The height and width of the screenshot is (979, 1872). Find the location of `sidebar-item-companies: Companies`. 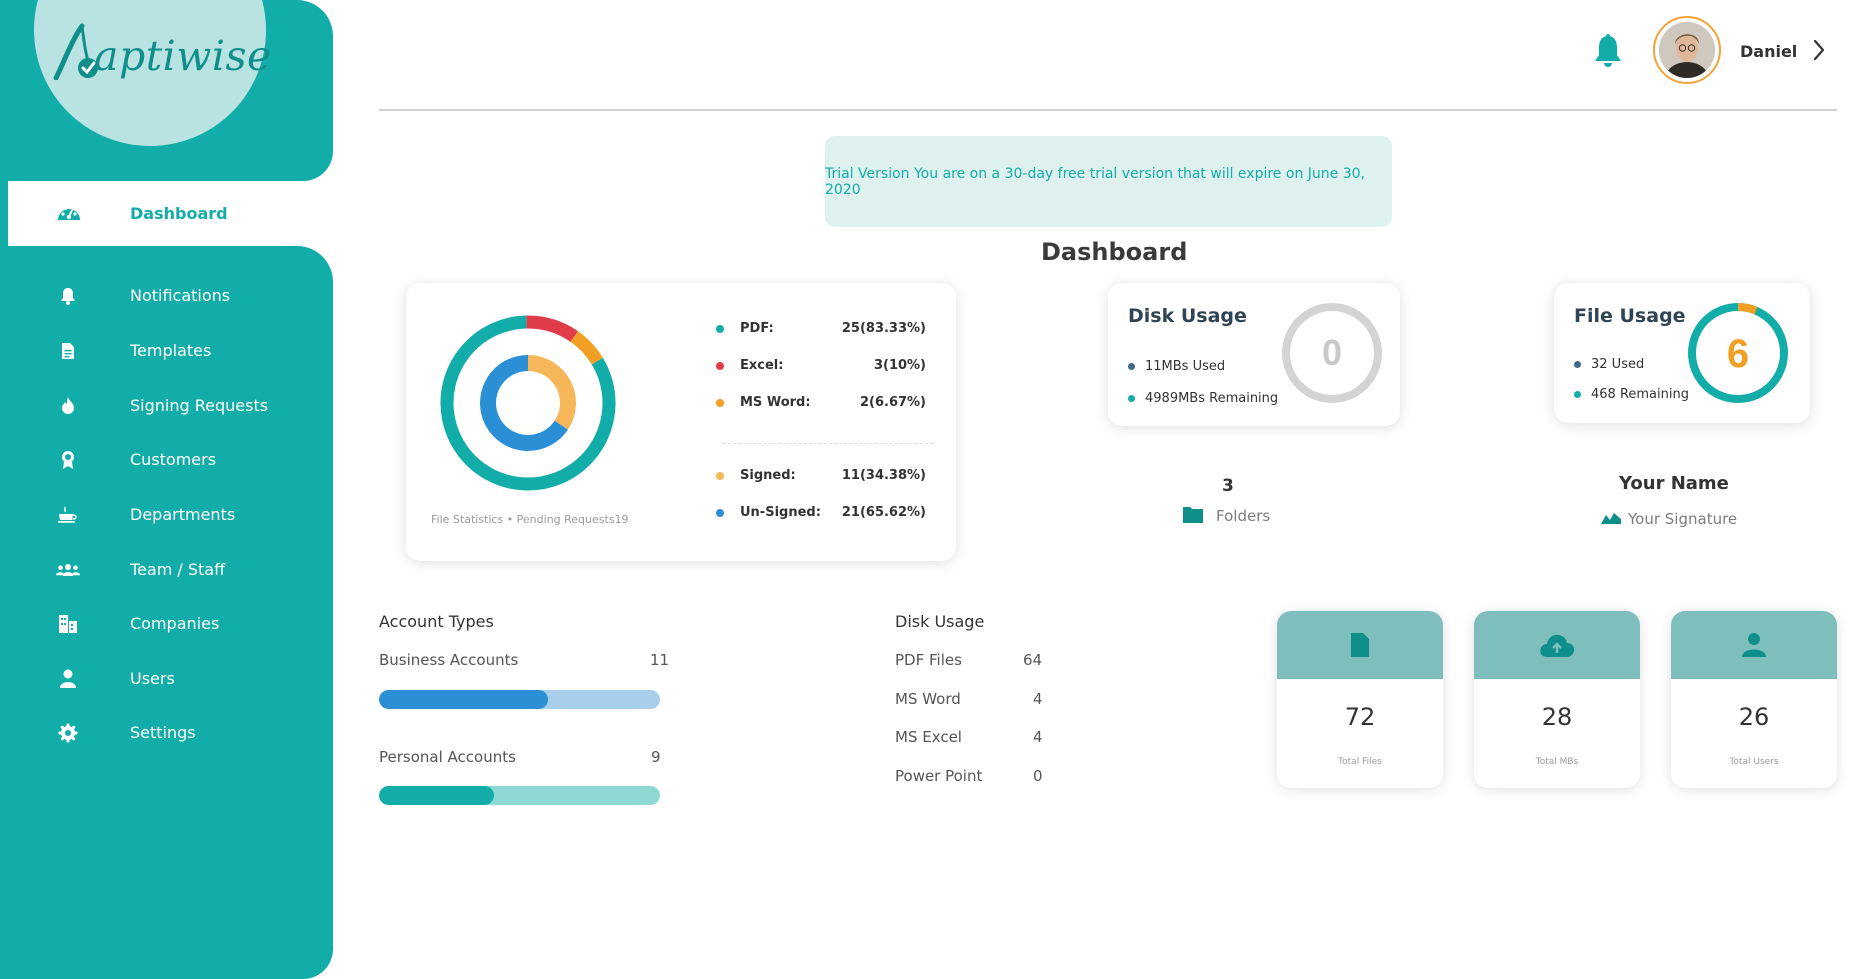

sidebar-item-companies: Companies is located at coordinates (166, 624).